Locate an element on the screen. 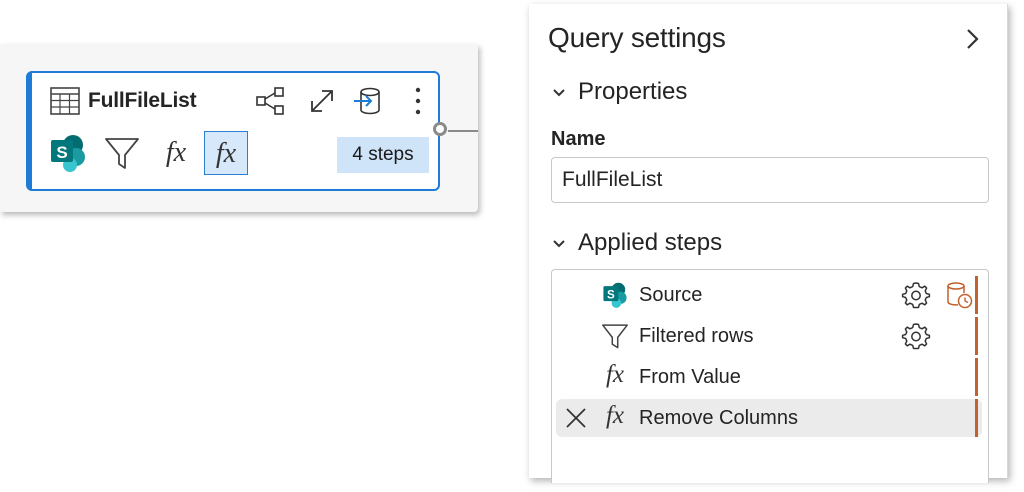 This screenshot has width=1024, height=492. step-from-value: fx From Value is located at coordinates (769, 377).